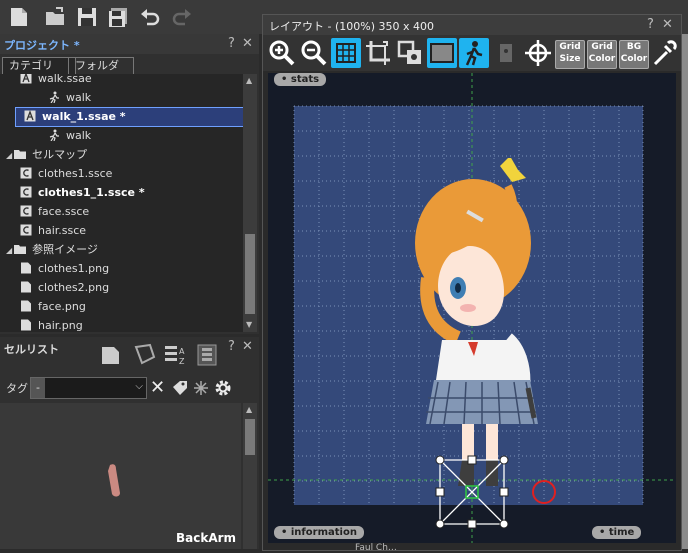 Image resolution: width=688 pixels, height=553 pixels. What do you see at coordinates (79, 135) in the screenshot?
I see `tree-item-label: walk` at bounding box center [79, 135].